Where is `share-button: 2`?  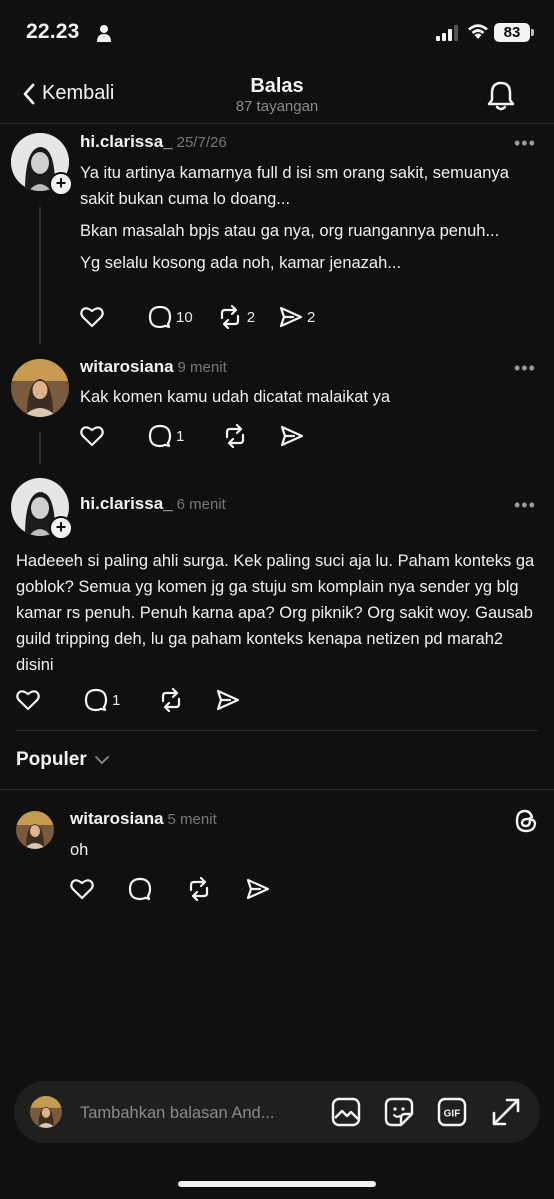 share-button: 2 is located at coordinates (297, 317).